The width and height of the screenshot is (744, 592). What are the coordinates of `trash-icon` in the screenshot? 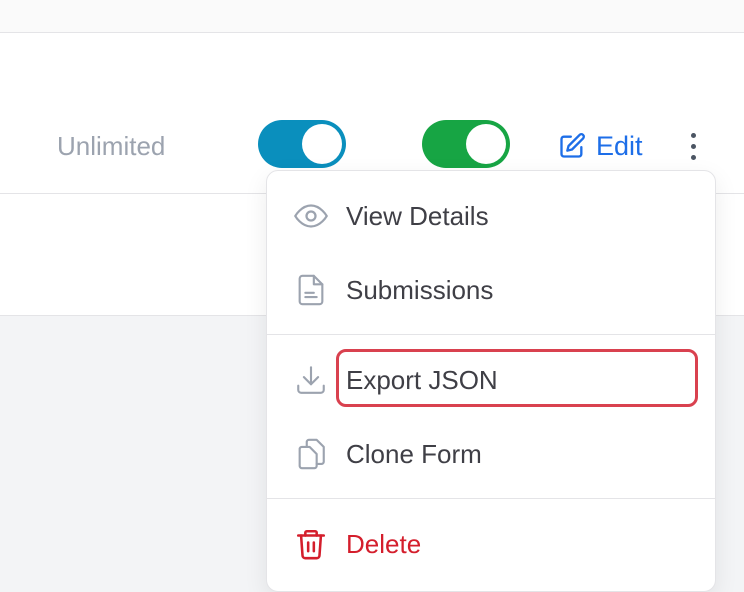 It's located at (311, 544).